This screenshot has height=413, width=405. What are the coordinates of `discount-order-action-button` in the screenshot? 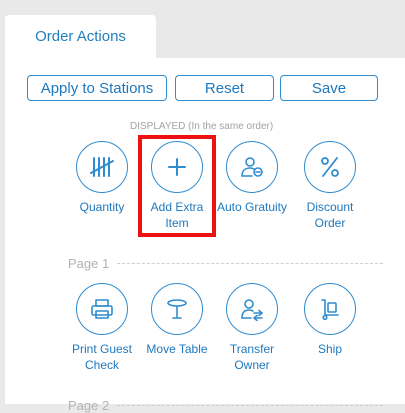 It's located at (330, 167).